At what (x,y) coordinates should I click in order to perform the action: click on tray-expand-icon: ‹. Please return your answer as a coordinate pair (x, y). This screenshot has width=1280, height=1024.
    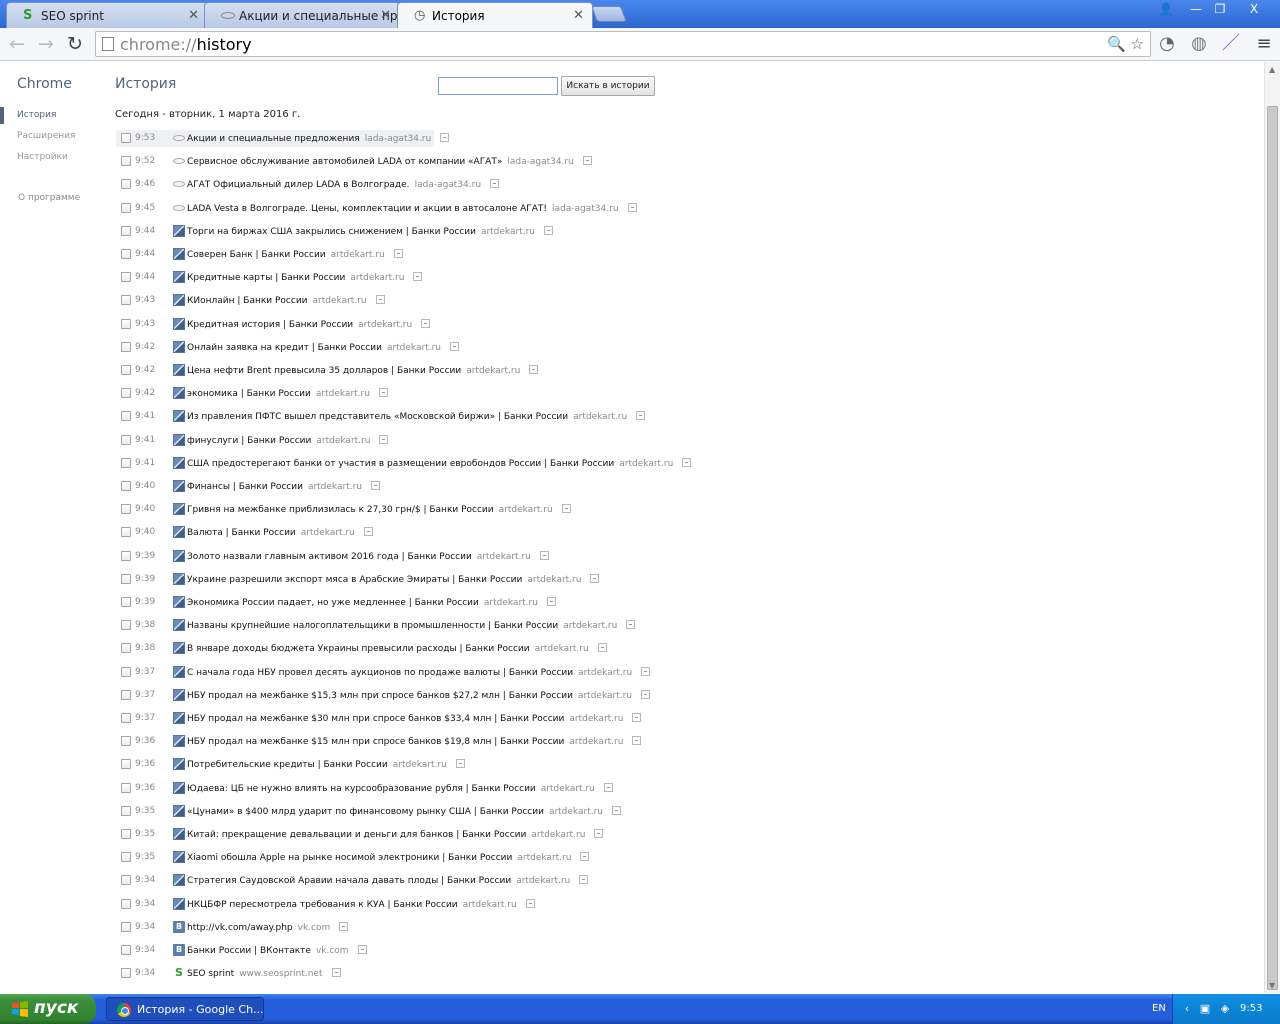
    Looking at the image, I should click on (1187, 1009).